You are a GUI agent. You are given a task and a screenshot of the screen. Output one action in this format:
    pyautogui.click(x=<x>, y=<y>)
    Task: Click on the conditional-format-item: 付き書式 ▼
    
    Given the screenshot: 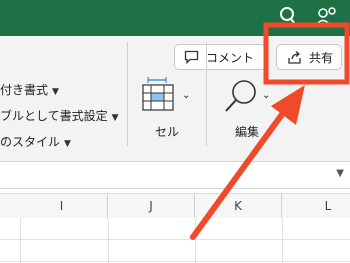 What is the action you would take?
    pyautogui.click(x=29, y=89)
    